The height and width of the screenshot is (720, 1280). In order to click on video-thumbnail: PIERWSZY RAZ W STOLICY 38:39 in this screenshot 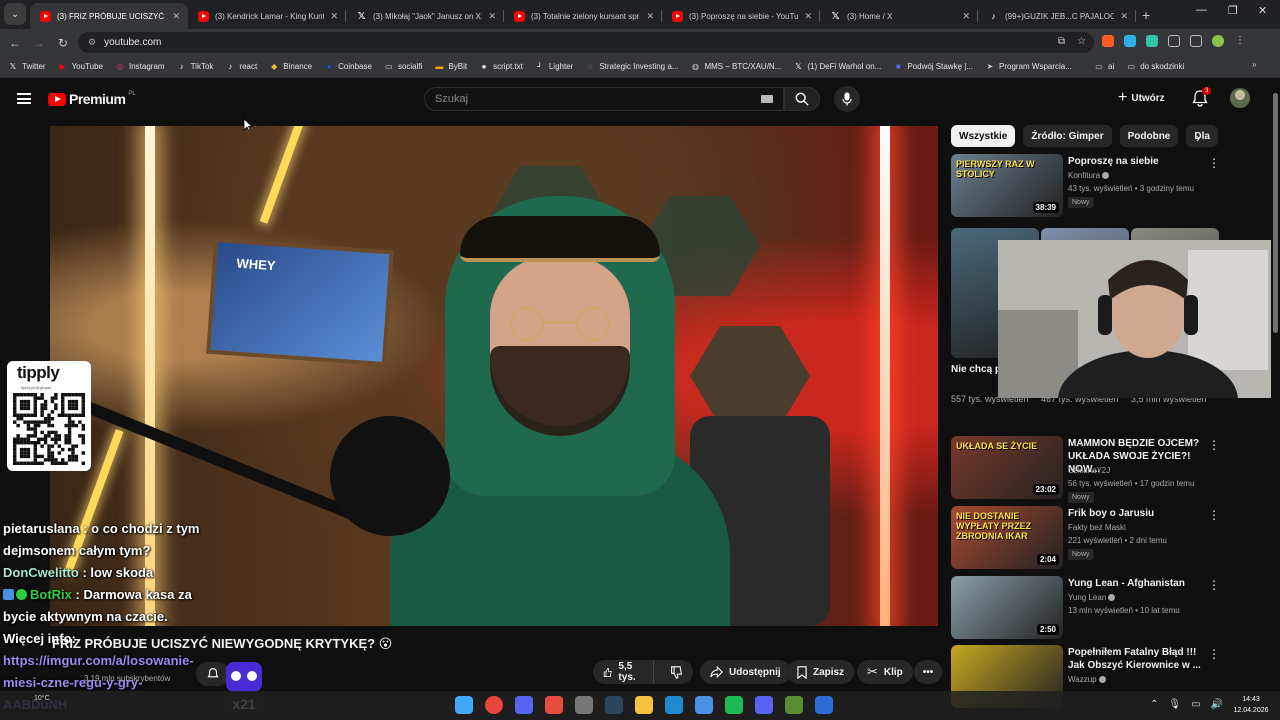, I will do `click(1007, 185)`.